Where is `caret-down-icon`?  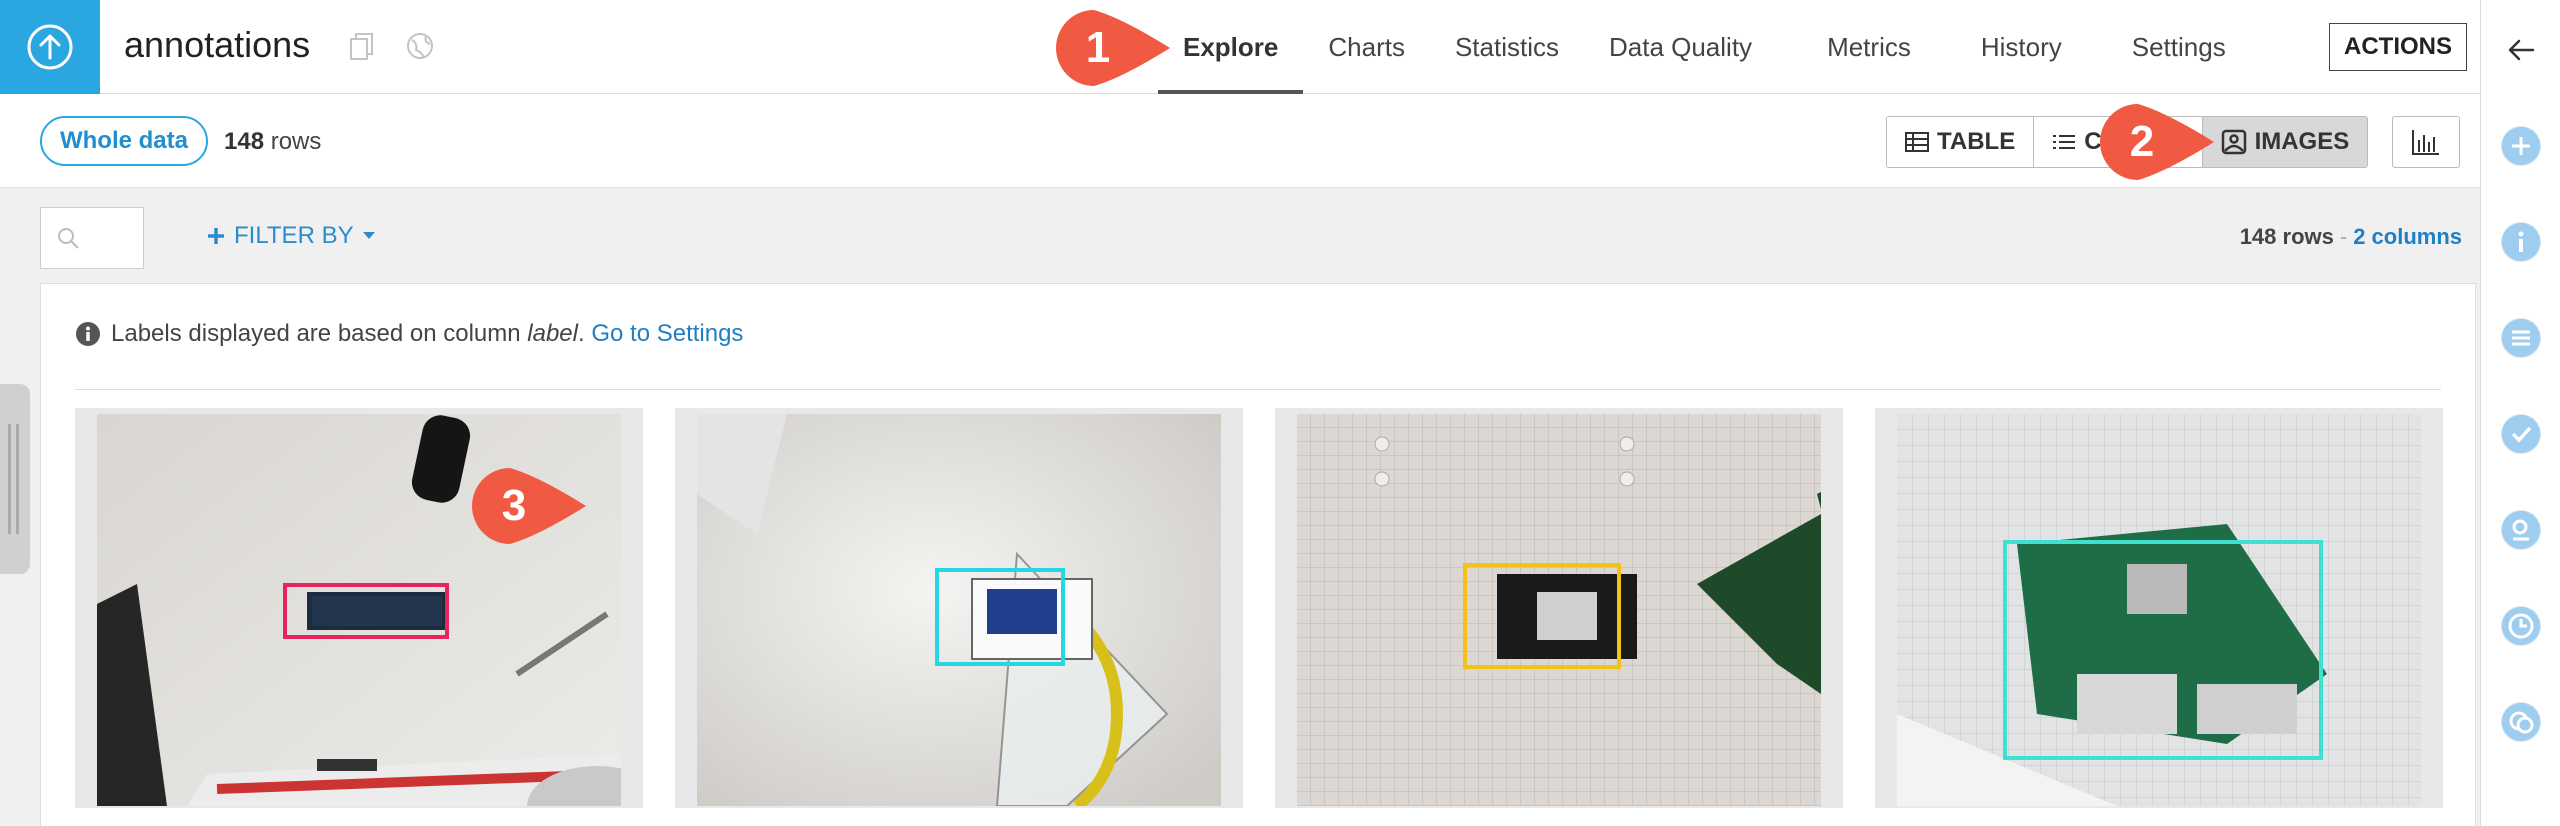 caret-down-icon is located at coordinates (368, 235).